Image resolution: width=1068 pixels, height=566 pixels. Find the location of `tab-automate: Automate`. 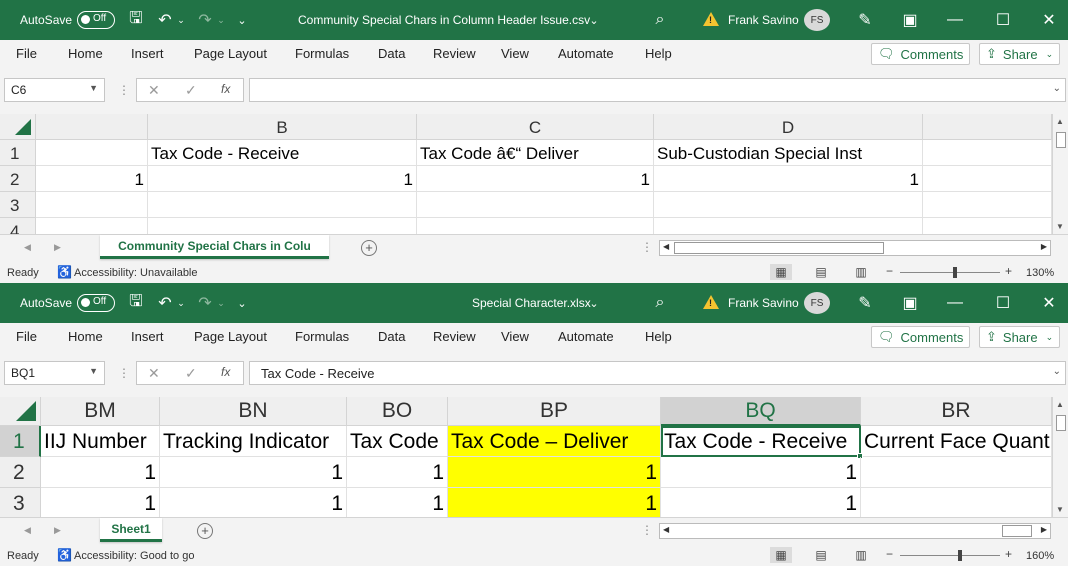

tab-automate: Automate is located at coordinates (586, 336).